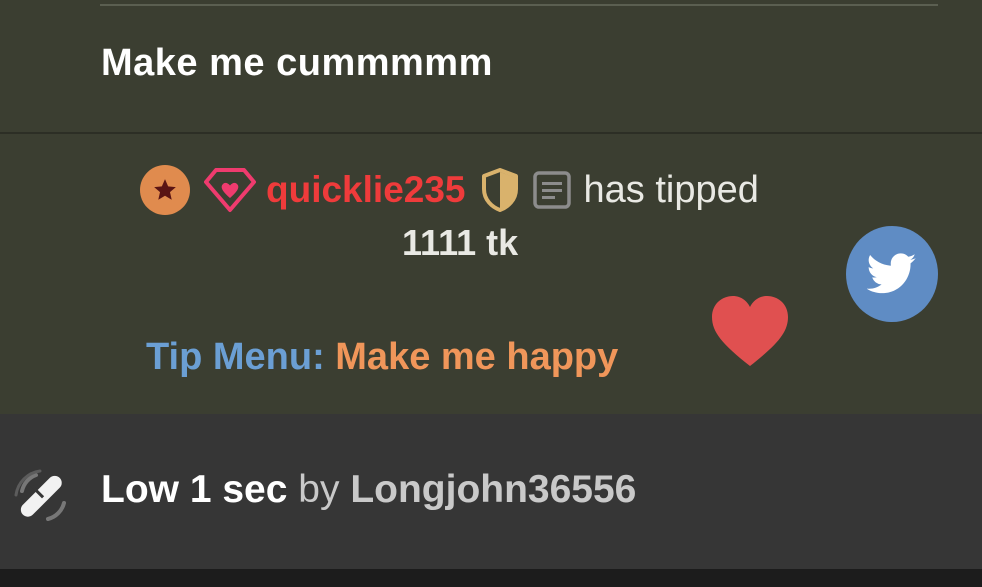 This screenshot has height=587, width=982. I want to click on tip-notification-line: quicklie235 has tipped, so click(449, 190).